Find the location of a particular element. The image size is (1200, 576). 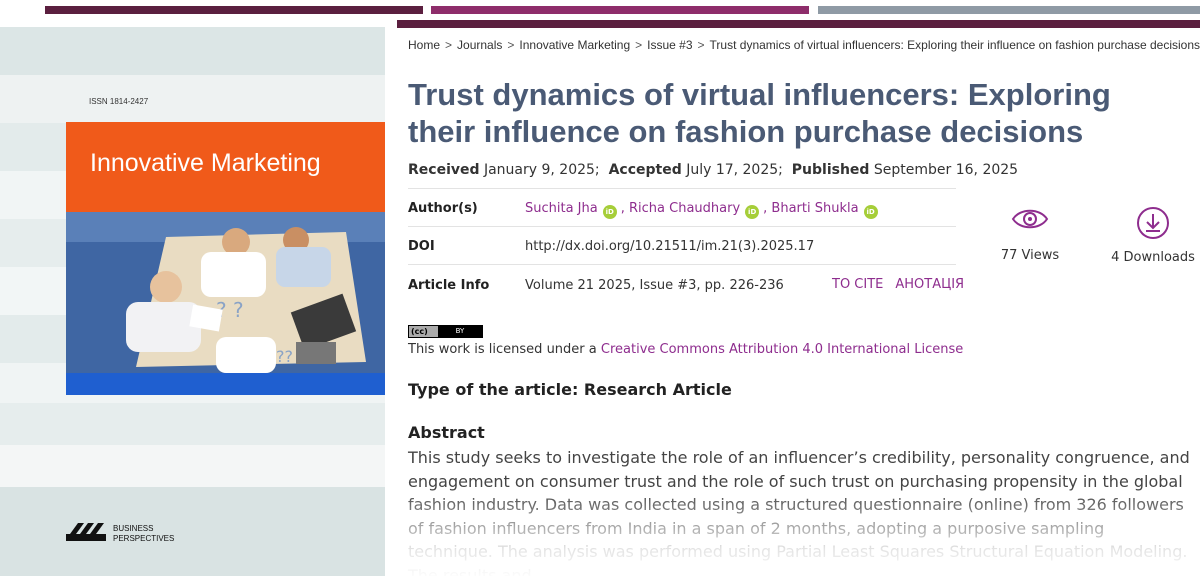

accepted-date: July 17, 2025; is located at coordinates (734, 170).